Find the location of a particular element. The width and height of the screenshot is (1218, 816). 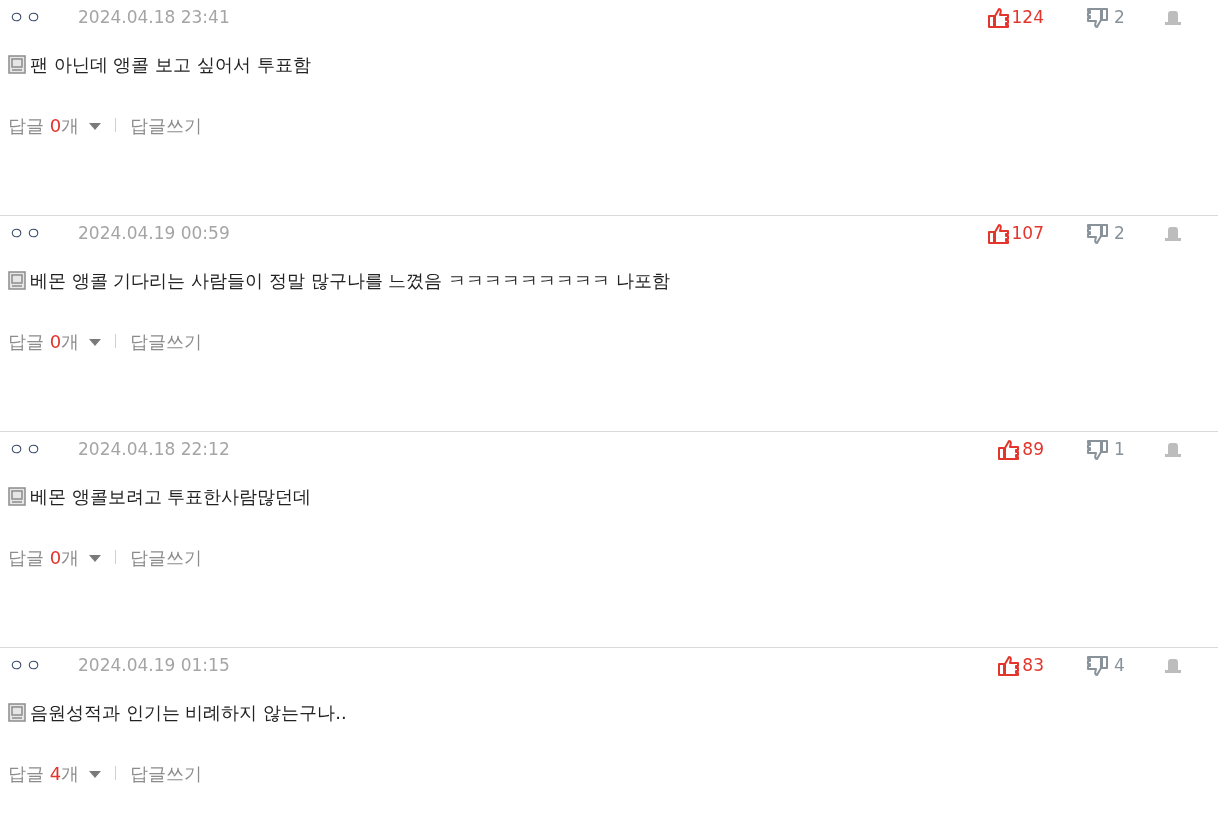

like-button: 107 is located at coordinates (1009, 234).